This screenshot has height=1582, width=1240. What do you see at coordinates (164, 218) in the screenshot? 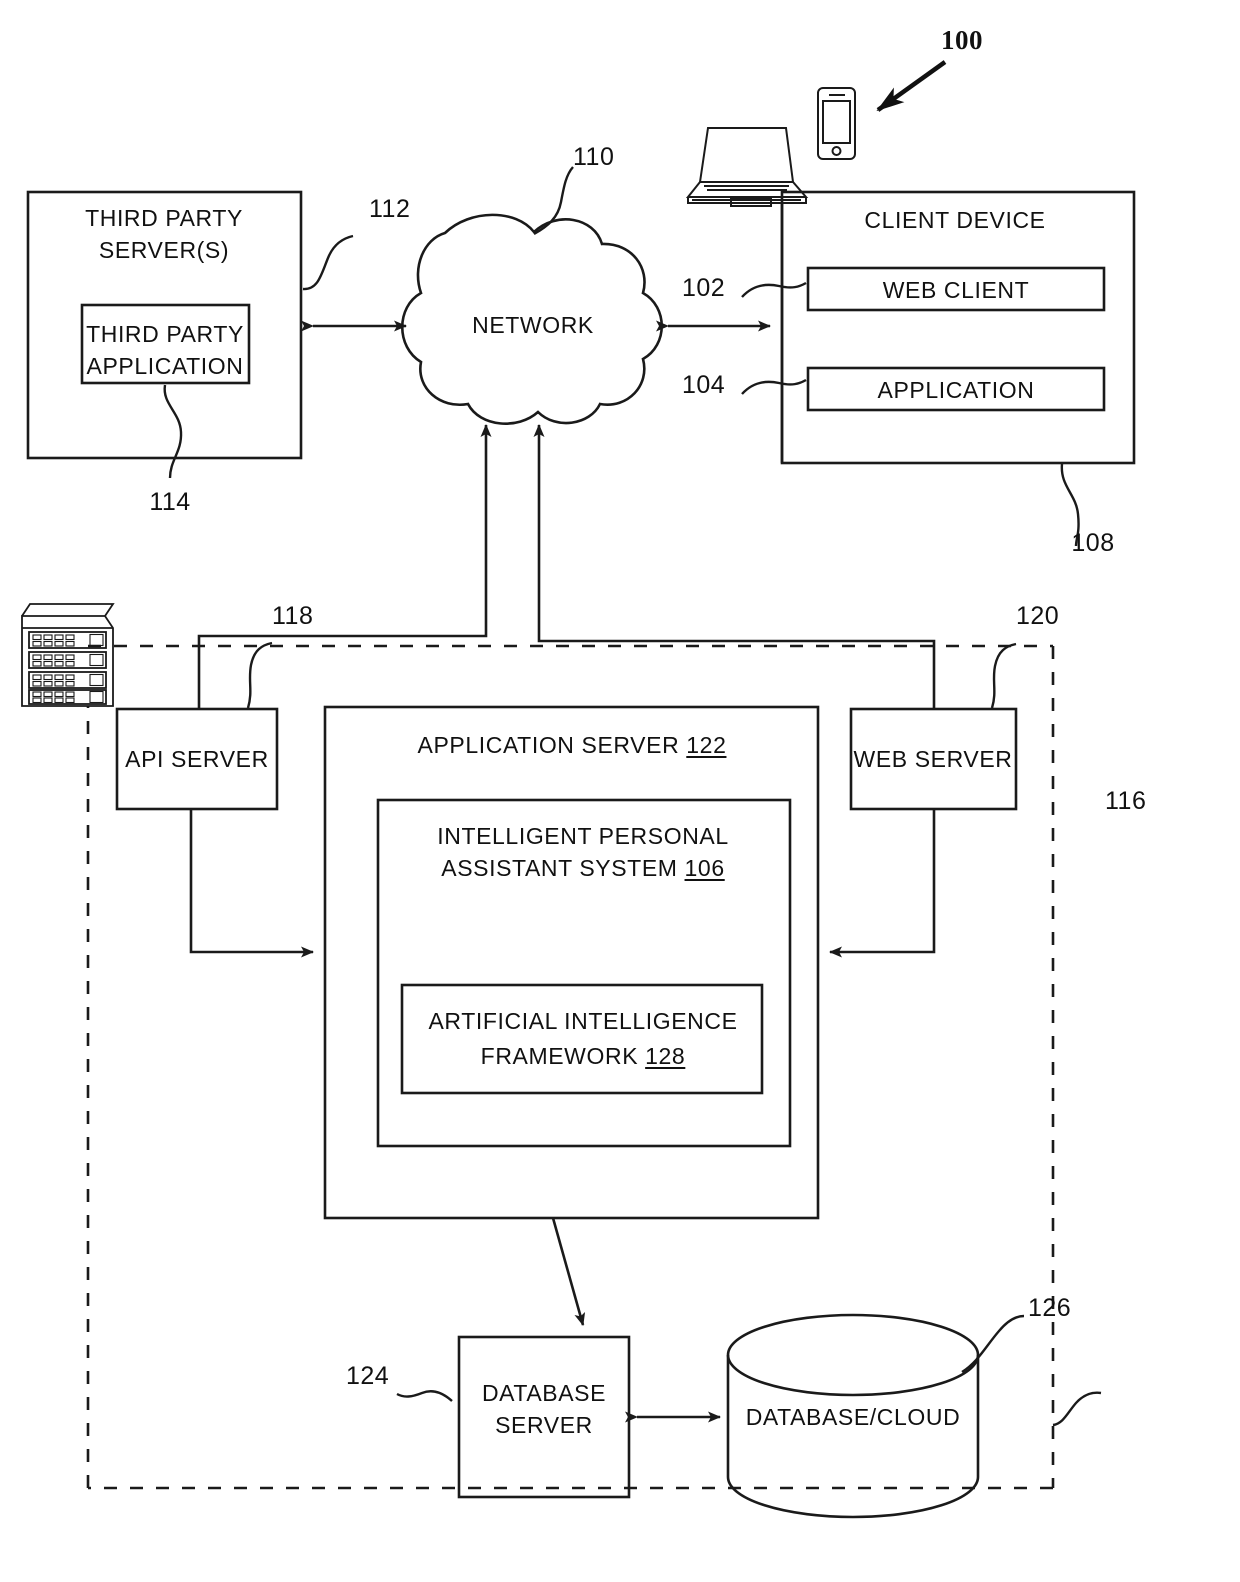
I see `third-party-server-title-line1: THIRD PARTY` at bounding box center [164, 218].